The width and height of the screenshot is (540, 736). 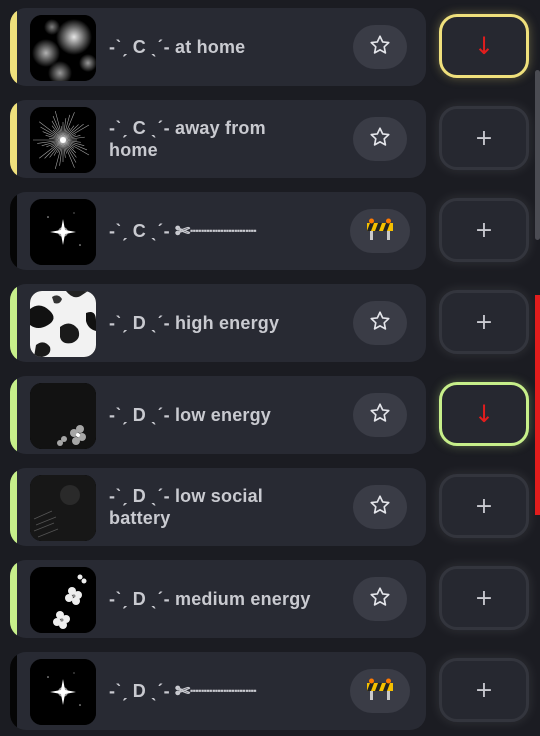 I want to click on item-label-line2: home, so click(x=133, y=150).